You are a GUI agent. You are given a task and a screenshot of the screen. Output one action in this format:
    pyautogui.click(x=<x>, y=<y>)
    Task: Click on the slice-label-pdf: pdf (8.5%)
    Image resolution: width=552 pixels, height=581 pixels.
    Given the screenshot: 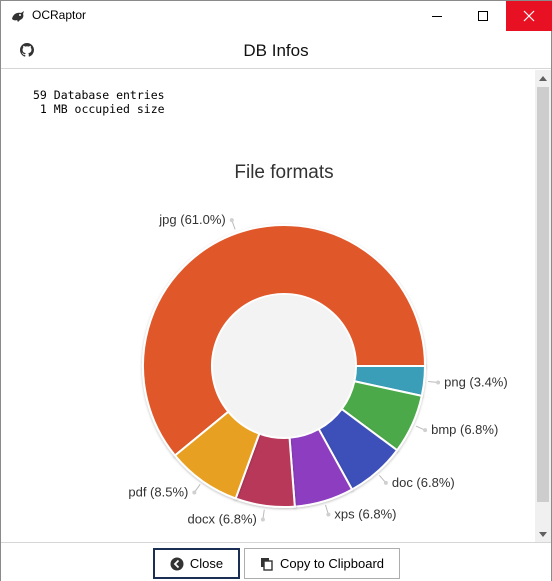 What is the action you would take?
    pyautogui.click(x=158, y=491)
    